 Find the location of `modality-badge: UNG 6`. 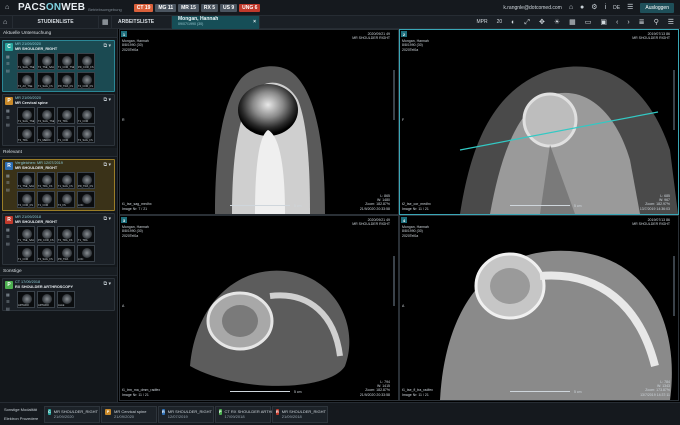

modality-badge: UNG 6 is located at coordinates (250, 7).